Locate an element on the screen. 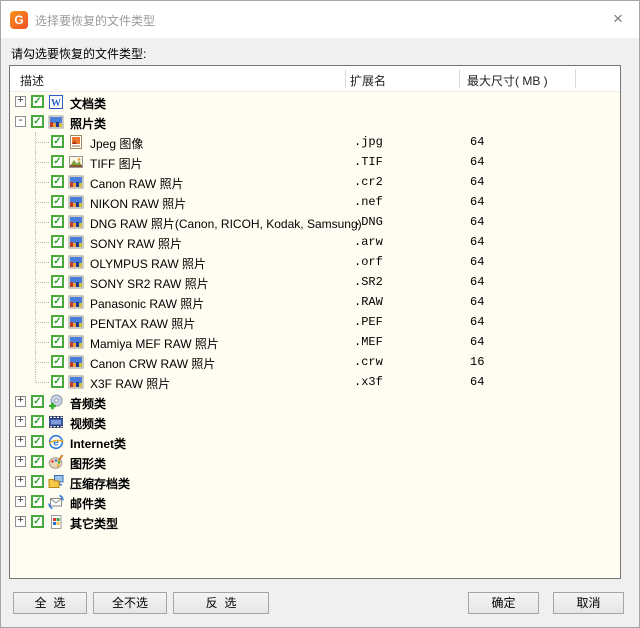 The image size is (640, 628). tree-row: ✓ X3F RAW 照片 .x3f 64 is located at coordinates (315, 382).